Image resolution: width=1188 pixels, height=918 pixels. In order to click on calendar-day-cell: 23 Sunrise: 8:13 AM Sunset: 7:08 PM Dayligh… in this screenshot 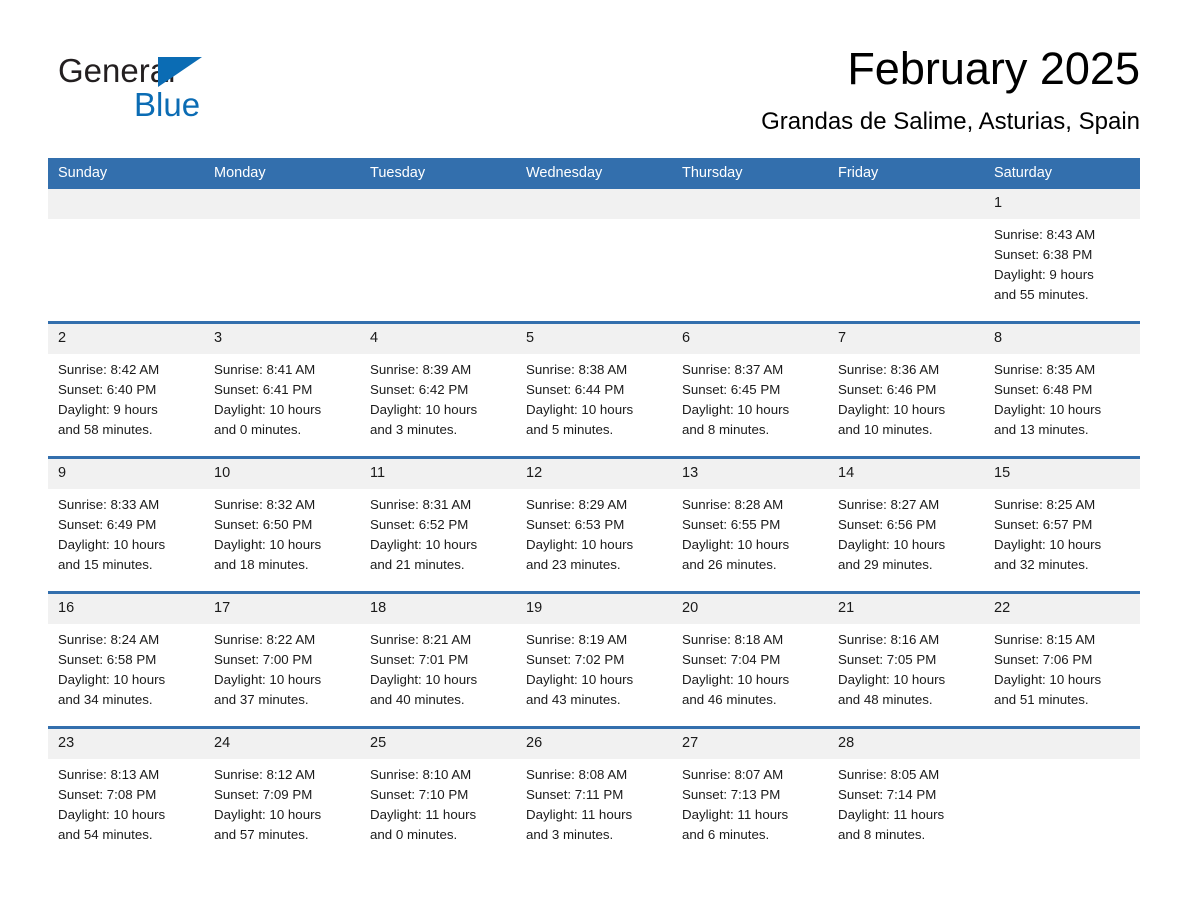, I will do `click(126, 793)`.